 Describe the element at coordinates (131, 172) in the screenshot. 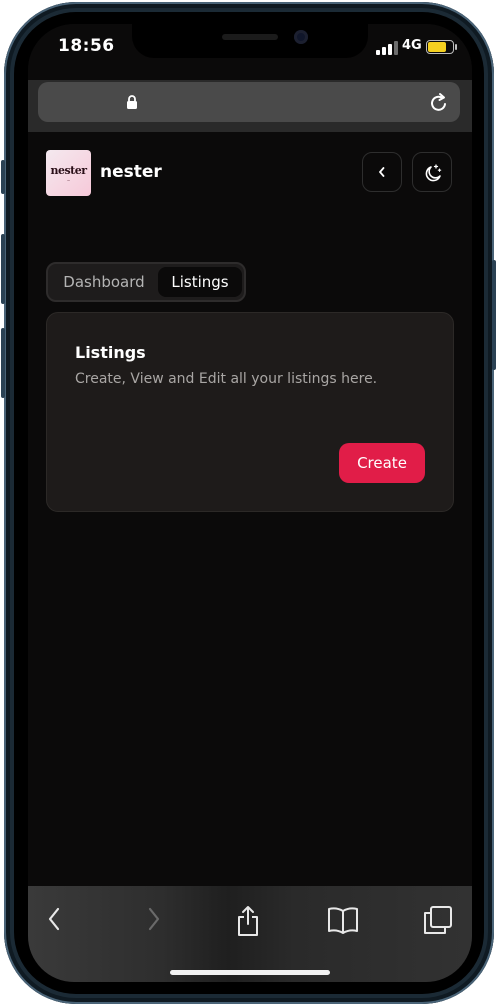

I see `app-name: nester` at that location.